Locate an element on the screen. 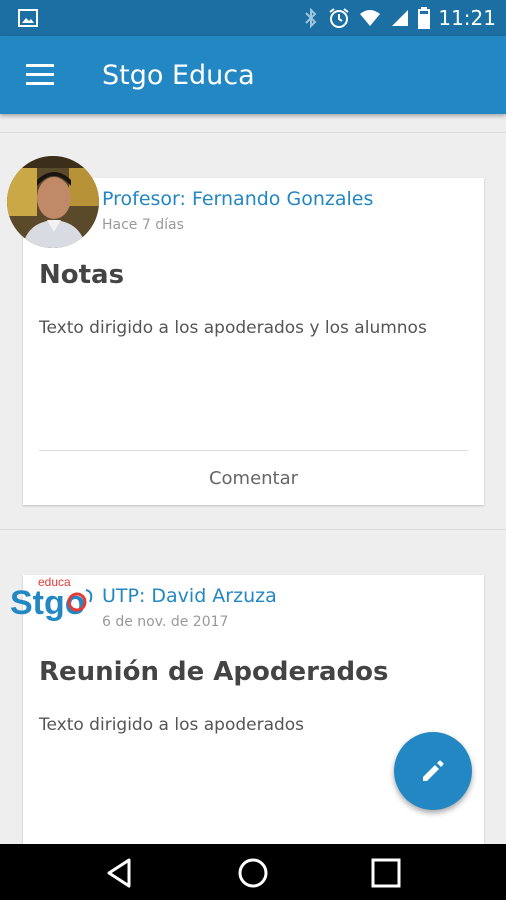 The image size is (506, 900). wifi-icon is located at coordinates (370, 18).